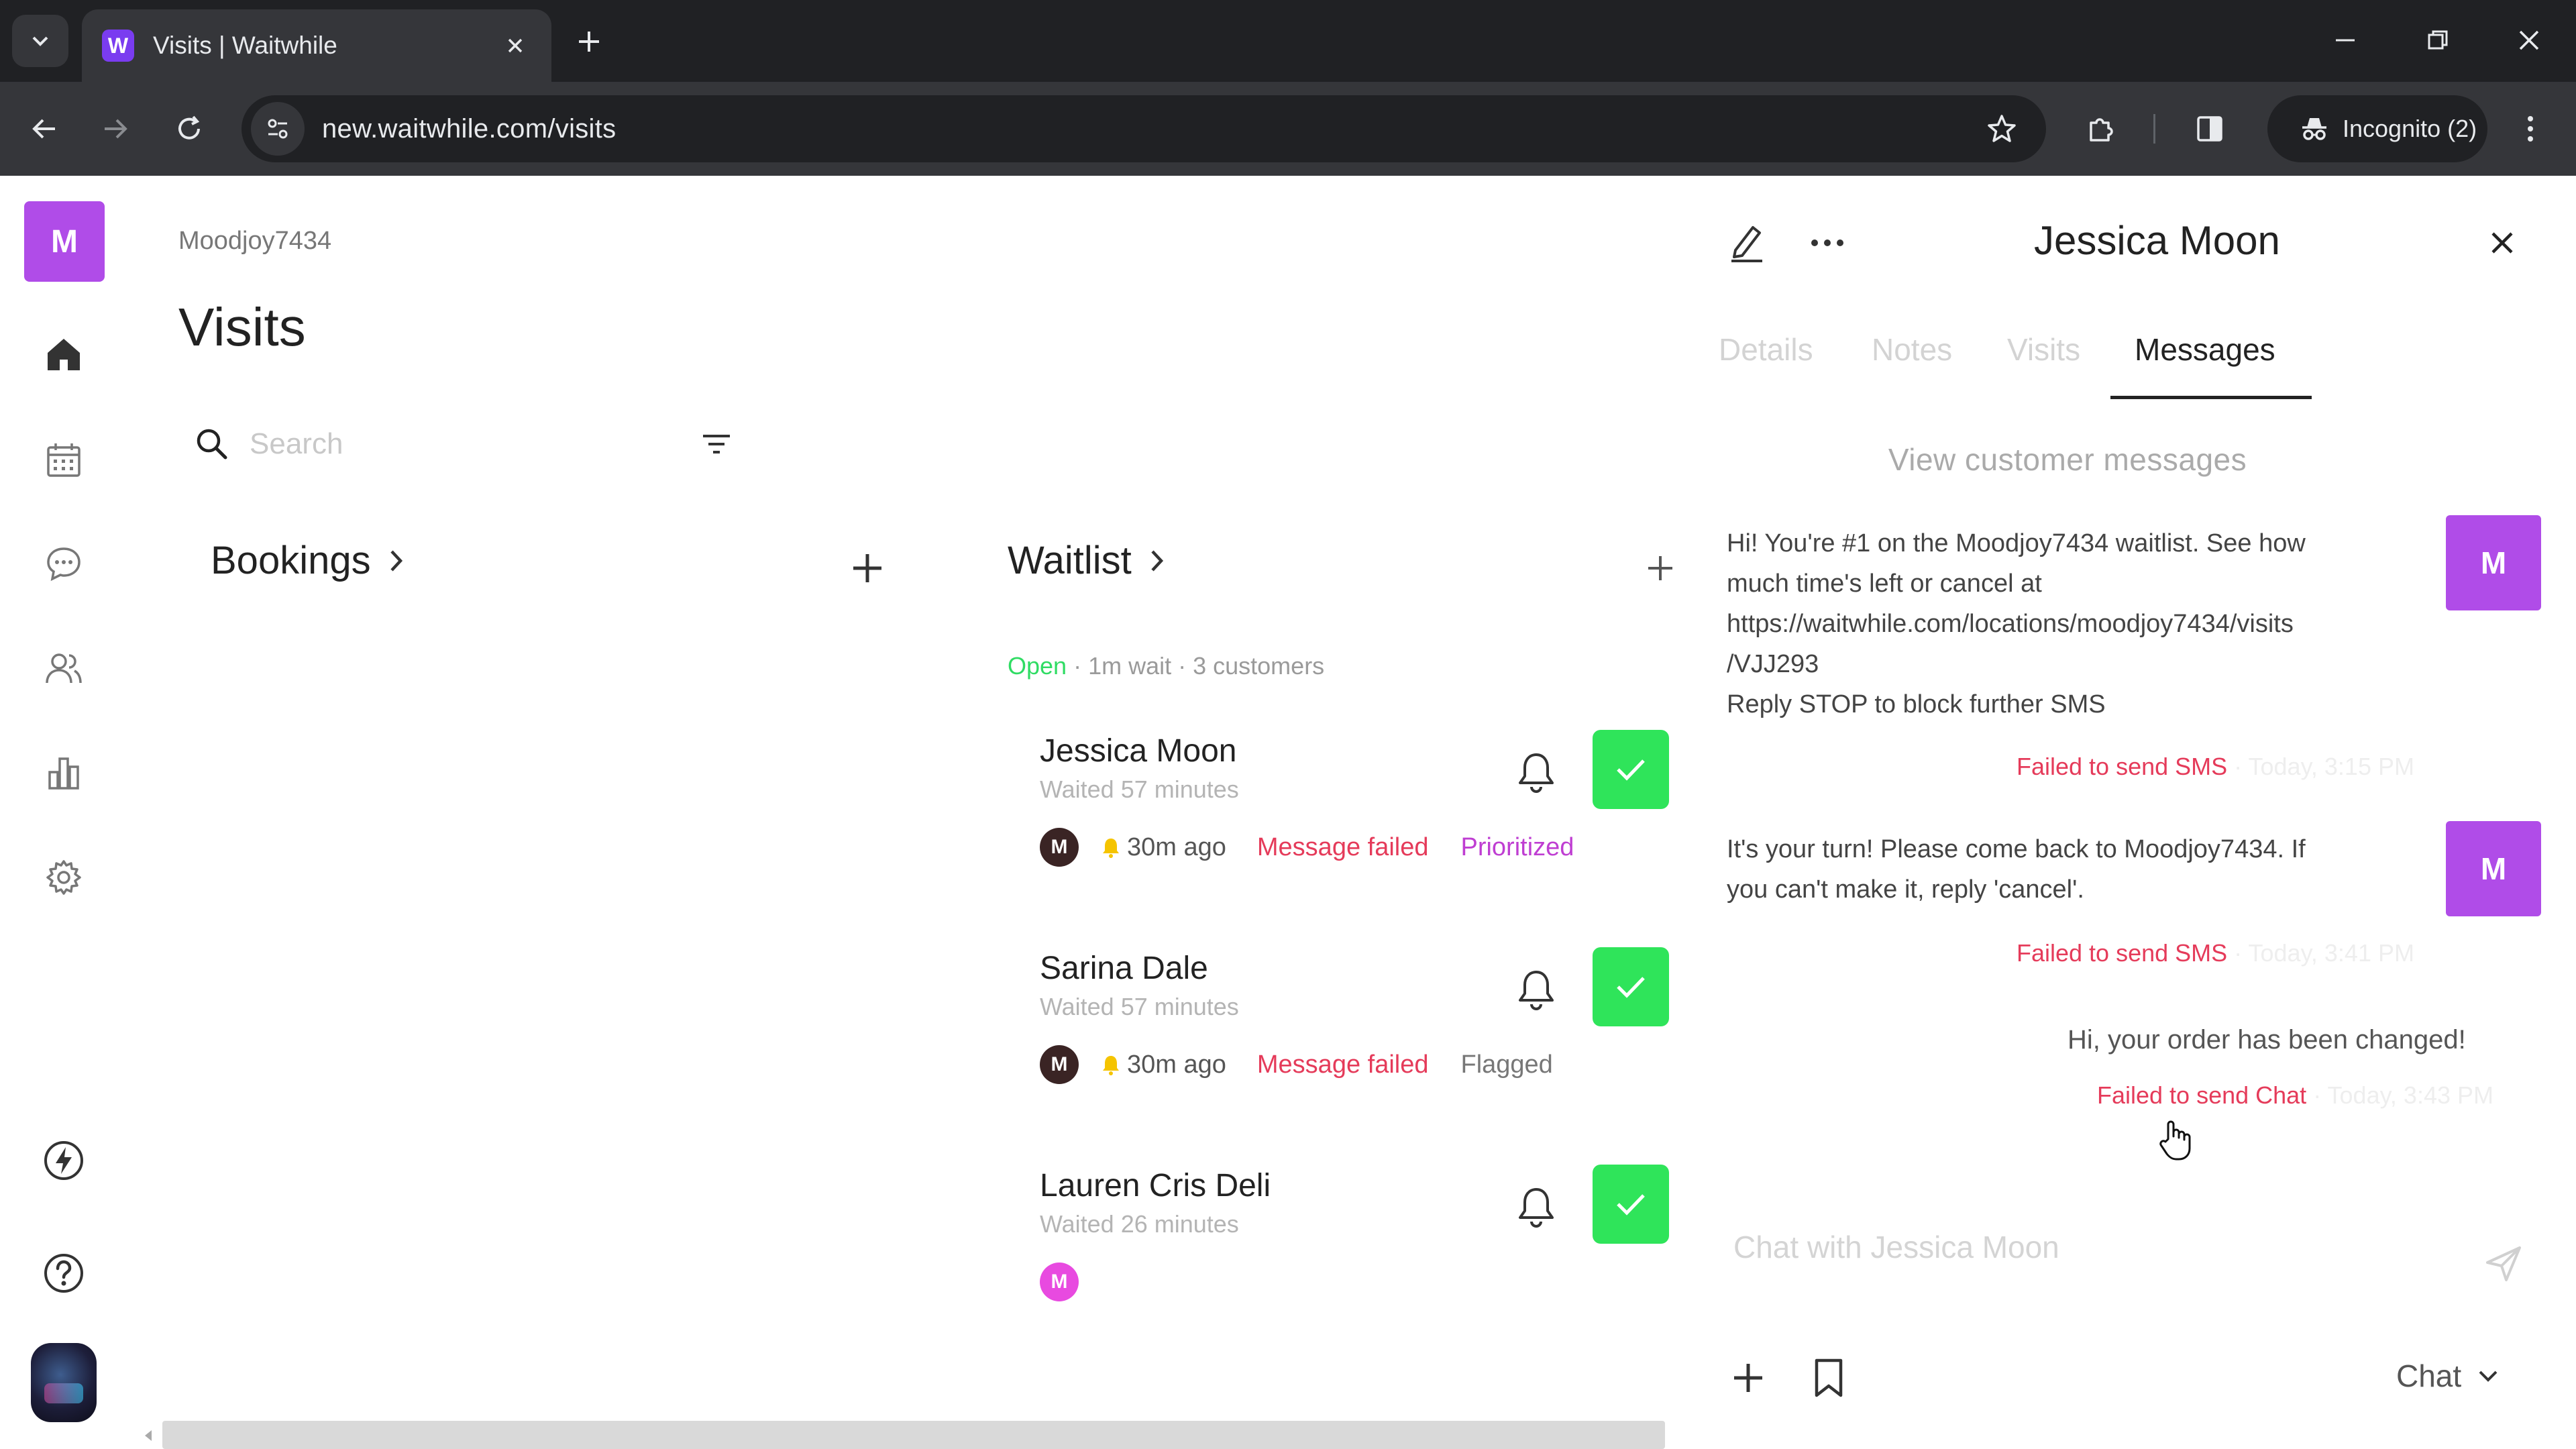 The width and height of the screenshot is (2576, 1449). I want to click on analytics-icon, so click(63, 772).